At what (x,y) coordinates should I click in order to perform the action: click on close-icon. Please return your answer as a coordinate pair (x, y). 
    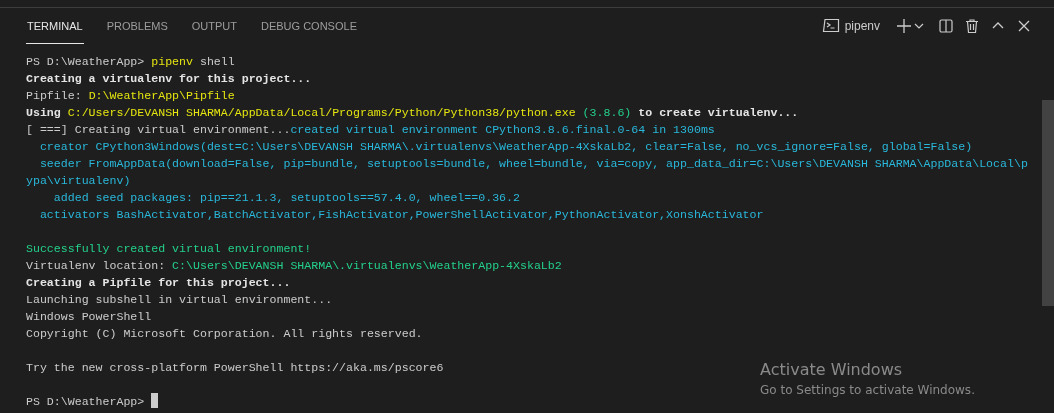
    Looking at the image, I should click on (1024, 26).